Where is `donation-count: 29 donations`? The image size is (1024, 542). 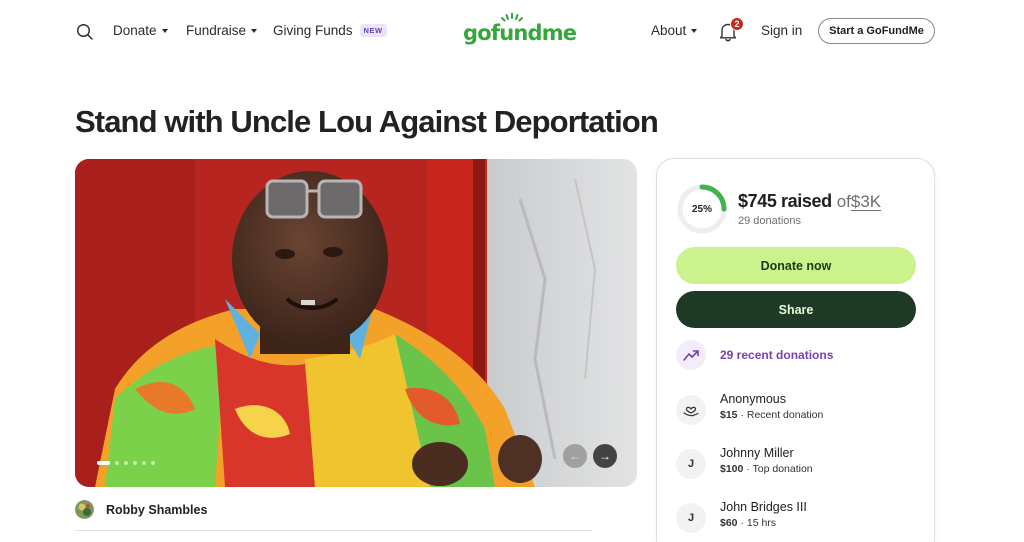 donation-count: 29 donations is located at coordinates (769, 221).